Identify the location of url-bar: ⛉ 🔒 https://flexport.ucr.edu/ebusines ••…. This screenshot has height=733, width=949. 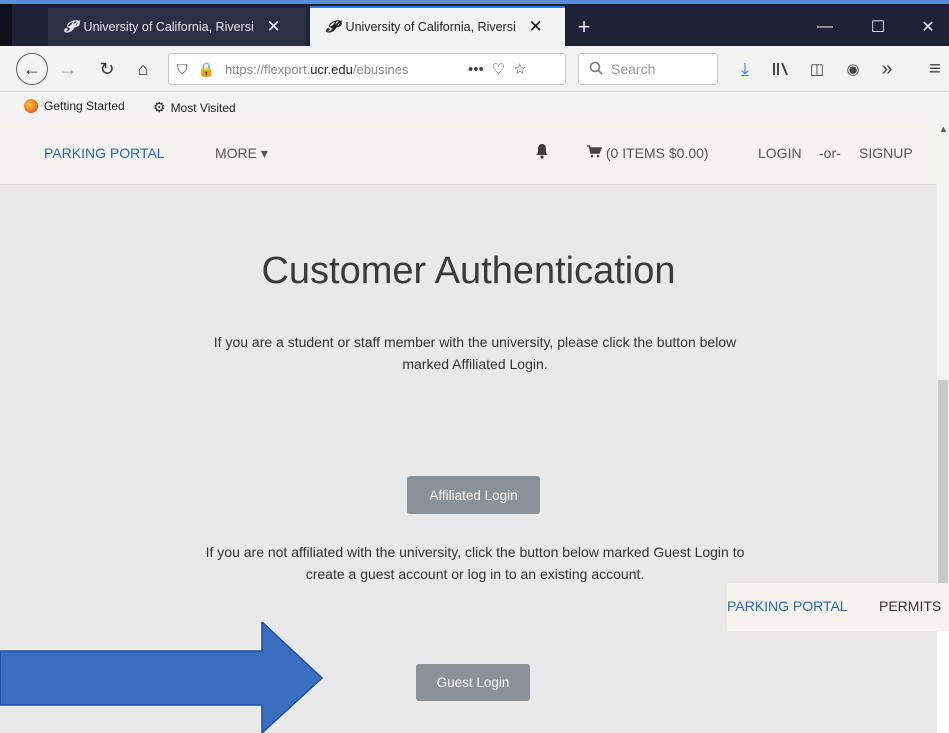
(367, 69).